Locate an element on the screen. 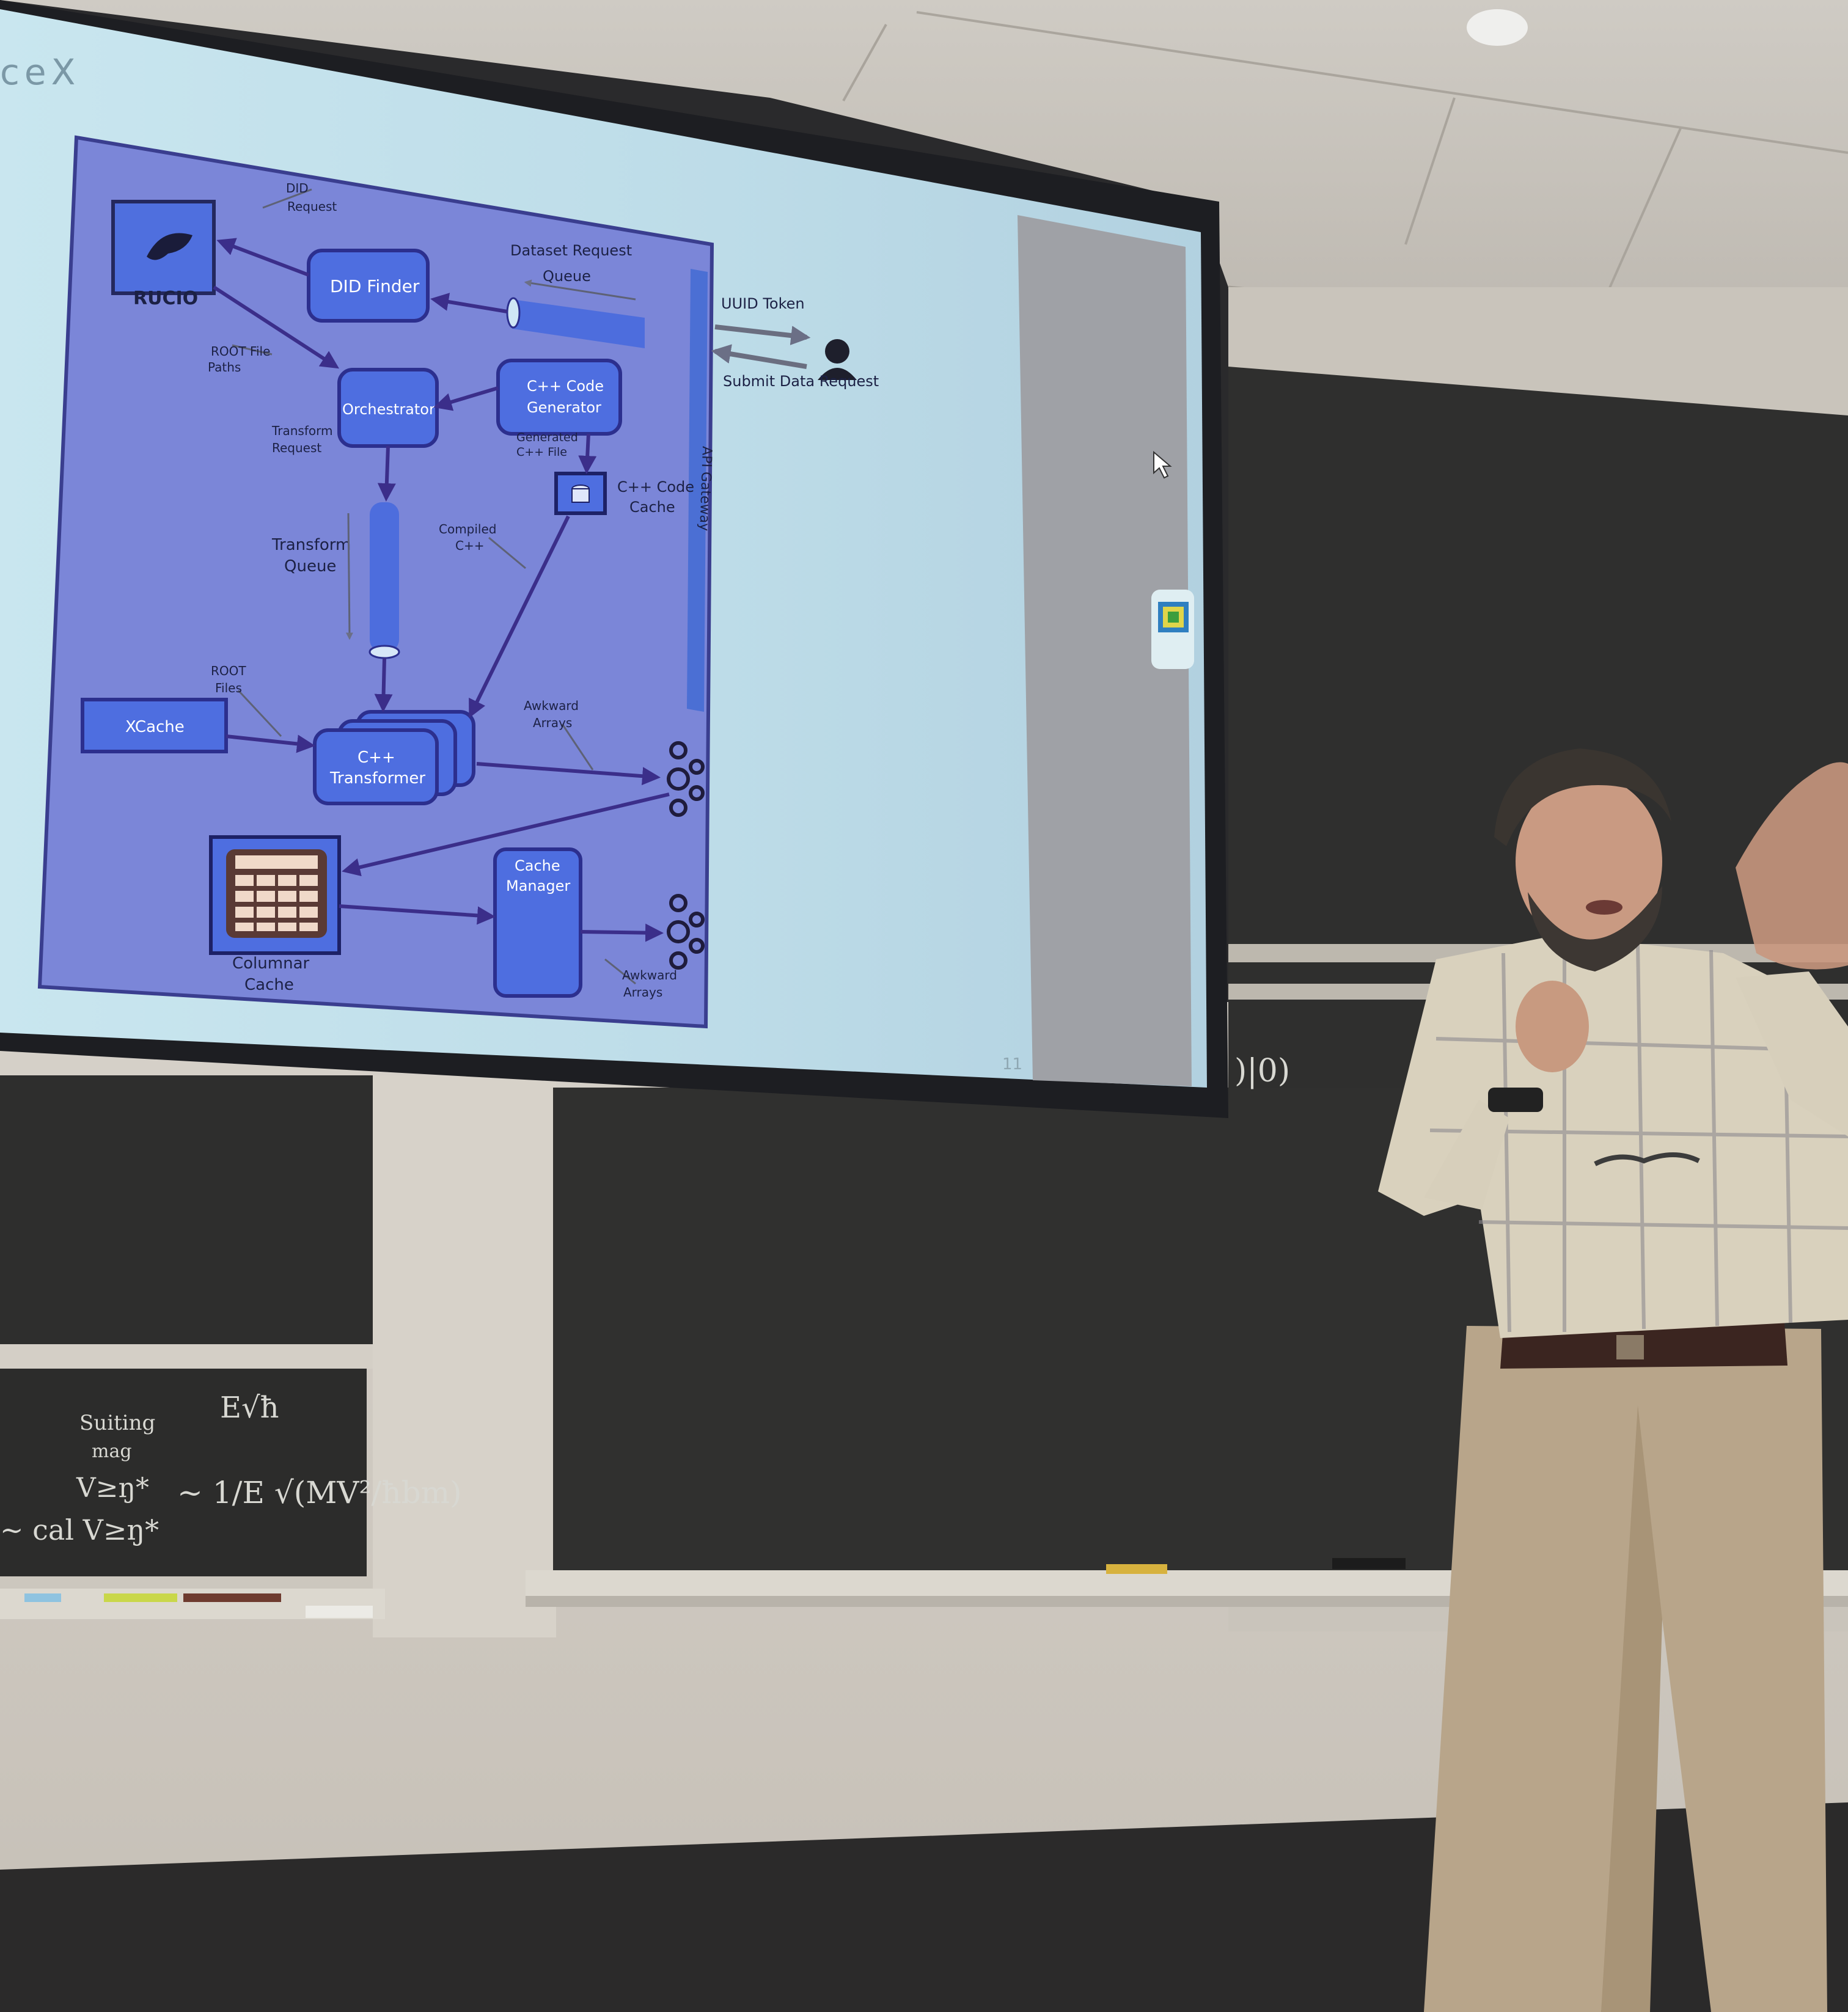 The height and width of the screenshot is (2012, 1848). chalk-note-3: mag is located at coordinates (112, 1451).